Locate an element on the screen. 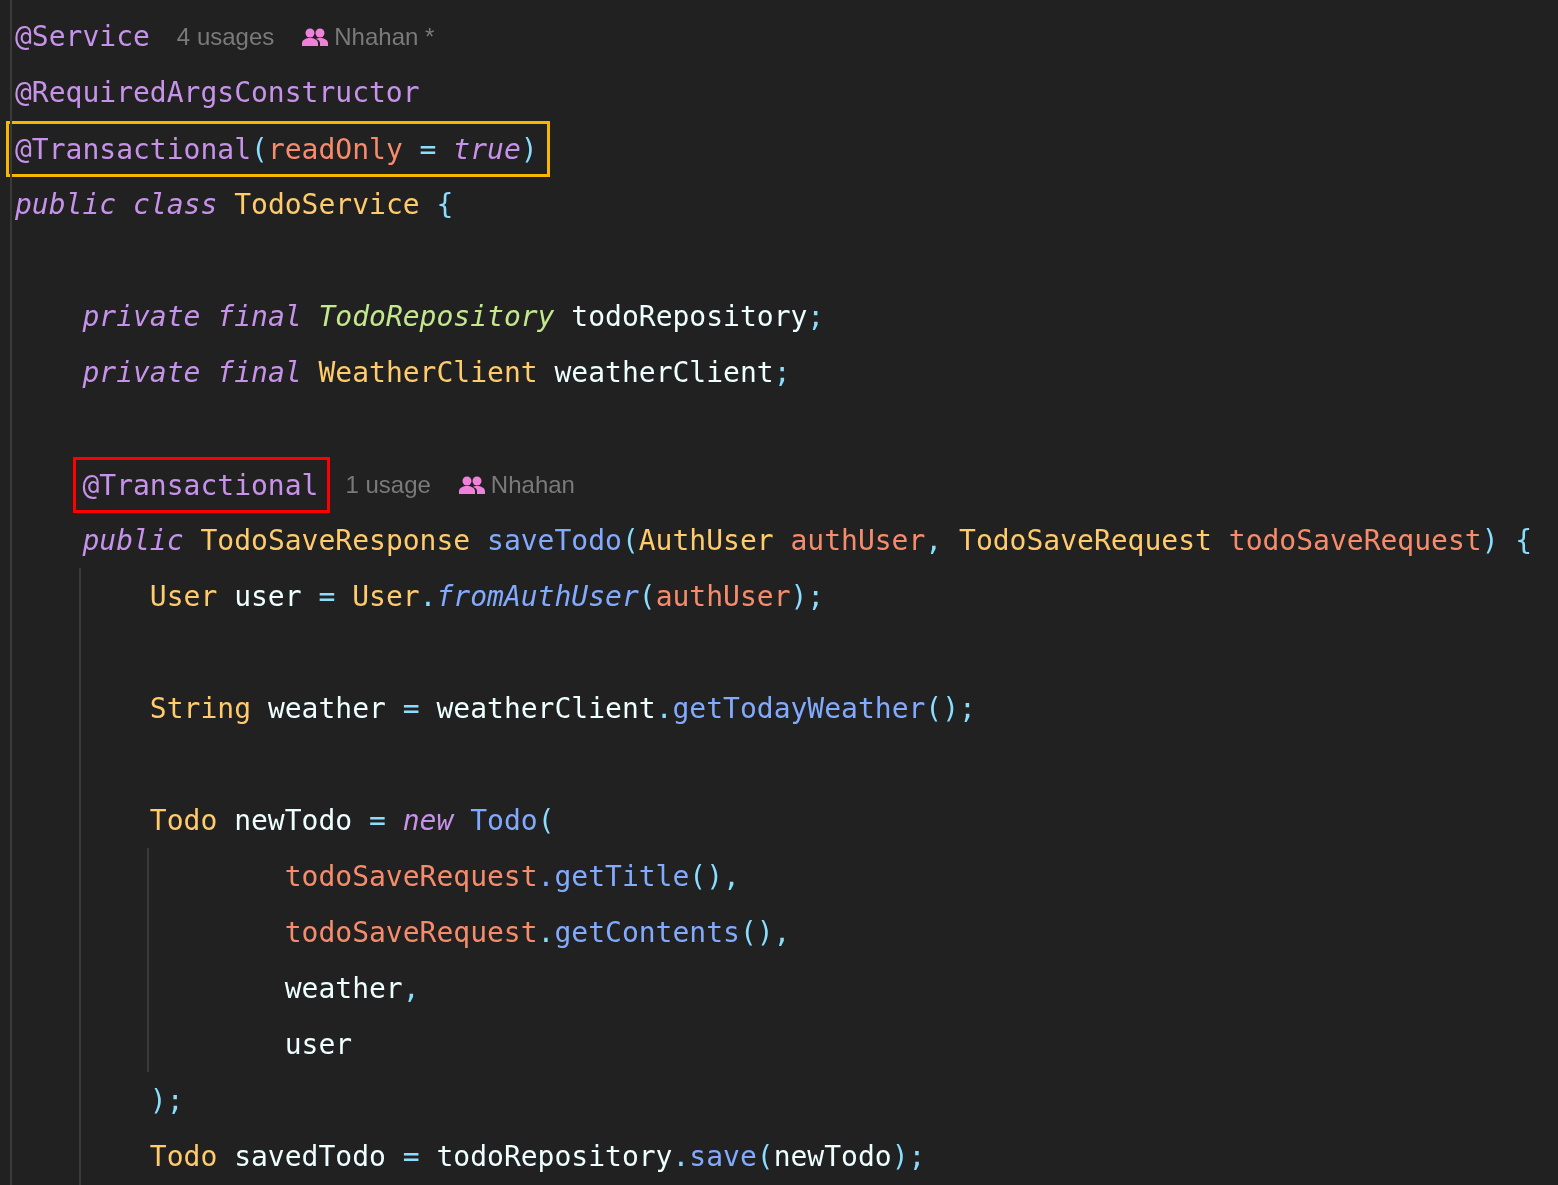  punctuation: (); is located at coordinates (950, 709).